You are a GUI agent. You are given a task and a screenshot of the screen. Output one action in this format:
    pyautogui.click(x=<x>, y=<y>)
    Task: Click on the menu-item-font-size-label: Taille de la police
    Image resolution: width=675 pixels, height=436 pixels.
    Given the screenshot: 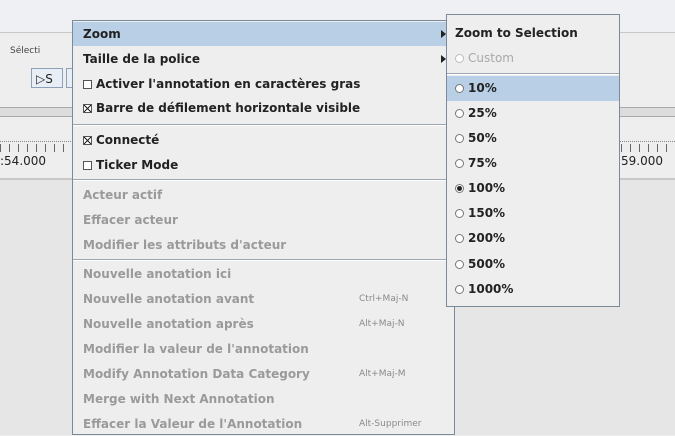 What is the action you would take?
    pyautogui.click(x=141, y=59)
    